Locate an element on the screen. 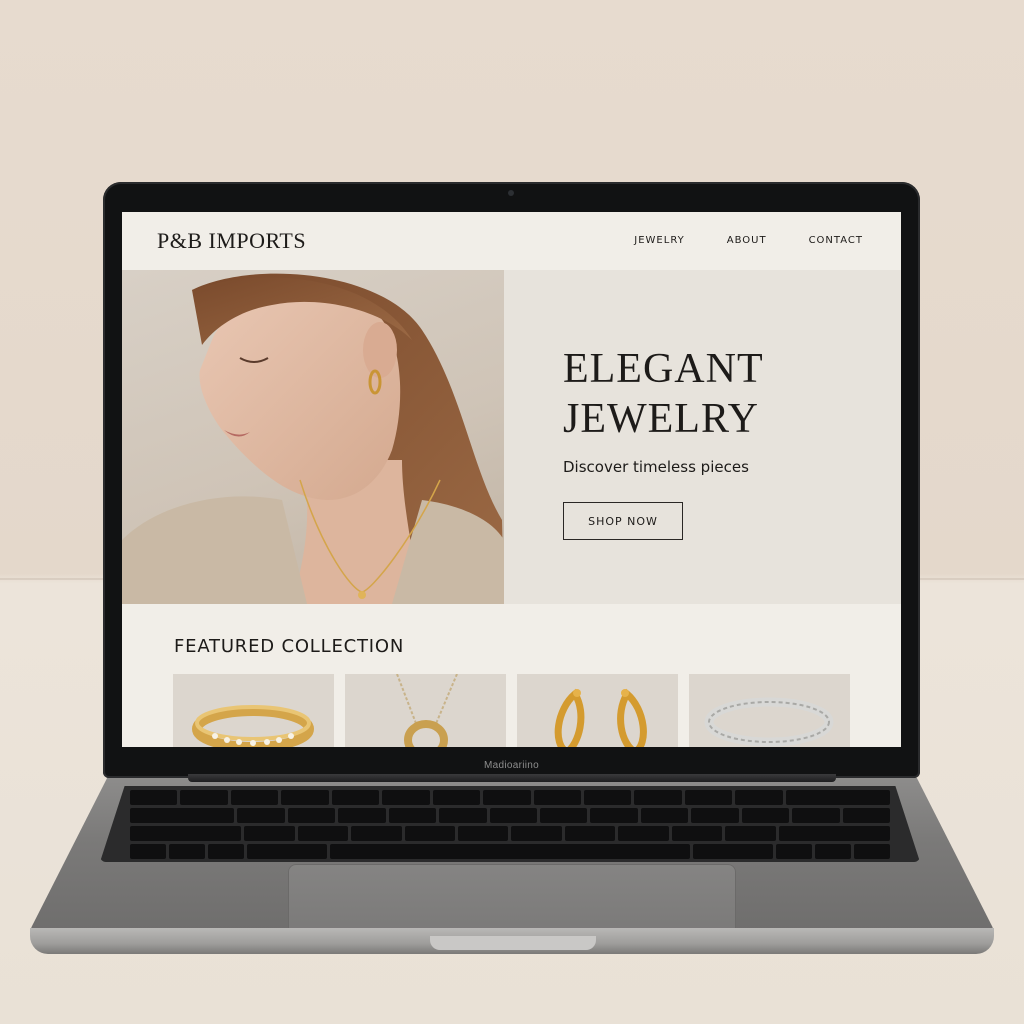 Image resolution: width=1024 pixels, height=1024 pixels. model-portrait-image is located at coordinates (313, 438).